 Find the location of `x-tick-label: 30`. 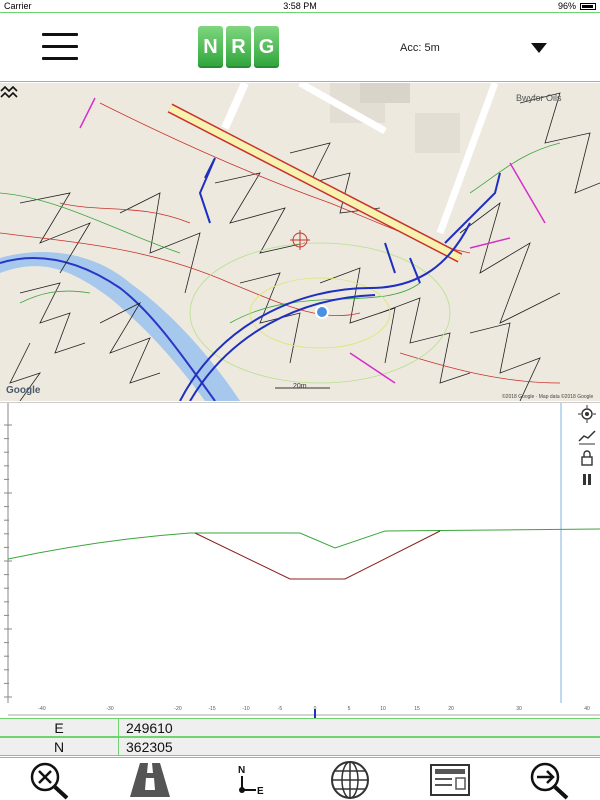

x-tick-label: 30 is located at coordinates (519, 709).